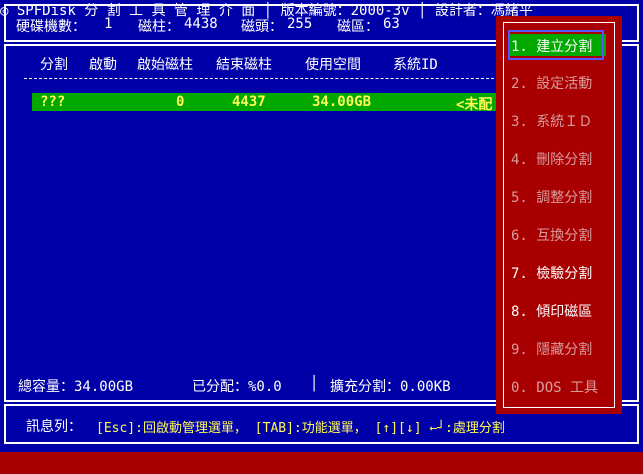 The width and height of the screenshot is (643, 474). What do you see at coordinates (165, 65) in the screenshot?
I see `col-start-cyl: 啟始磁柱` at bounding box center [165, 65].